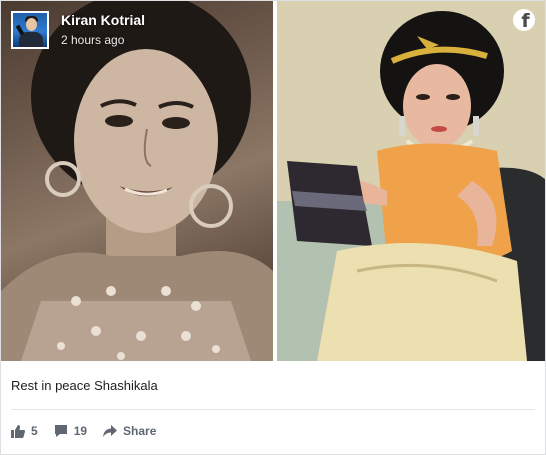 This screenshot has height=455, width=546. What do you see at coordinates (84, 385) in the screenshot?
I see `post-caption: Rest in peace Shashikala` at bounding box center [84, 385].